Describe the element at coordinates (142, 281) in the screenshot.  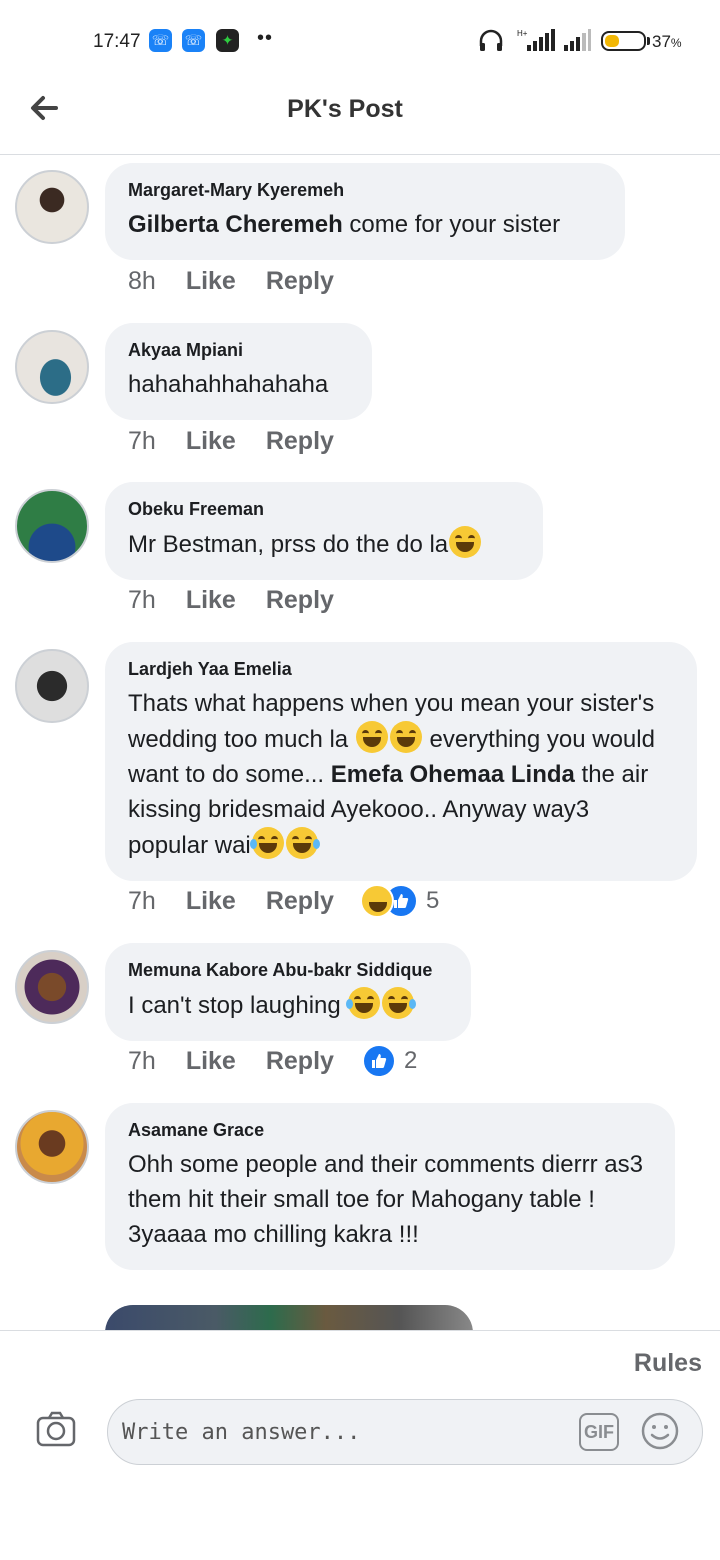
I see `comment-time: 8h` at that location.